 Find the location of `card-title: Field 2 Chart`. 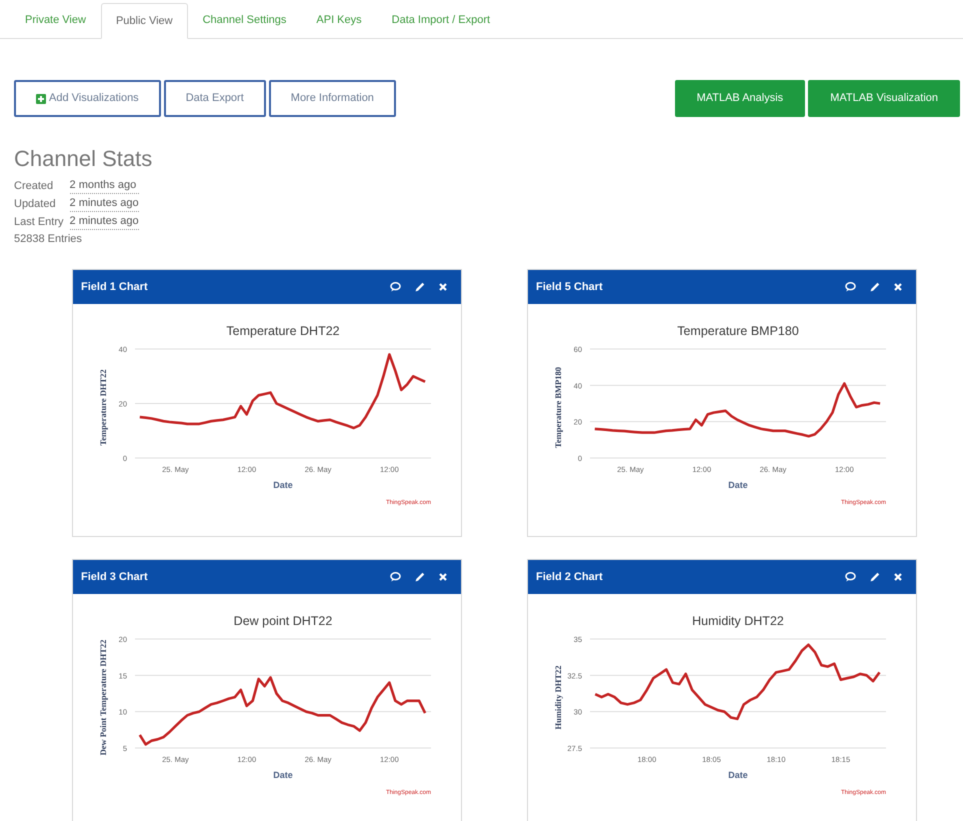

card-title: Field 2 Chart is located at coordinates (569, 577).